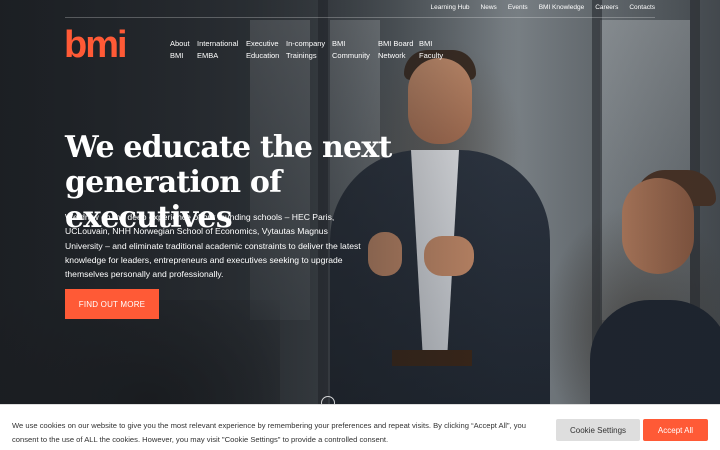 The image size is (720, 450). I want to click on bmi-logo: bmi, so click(96, 45).